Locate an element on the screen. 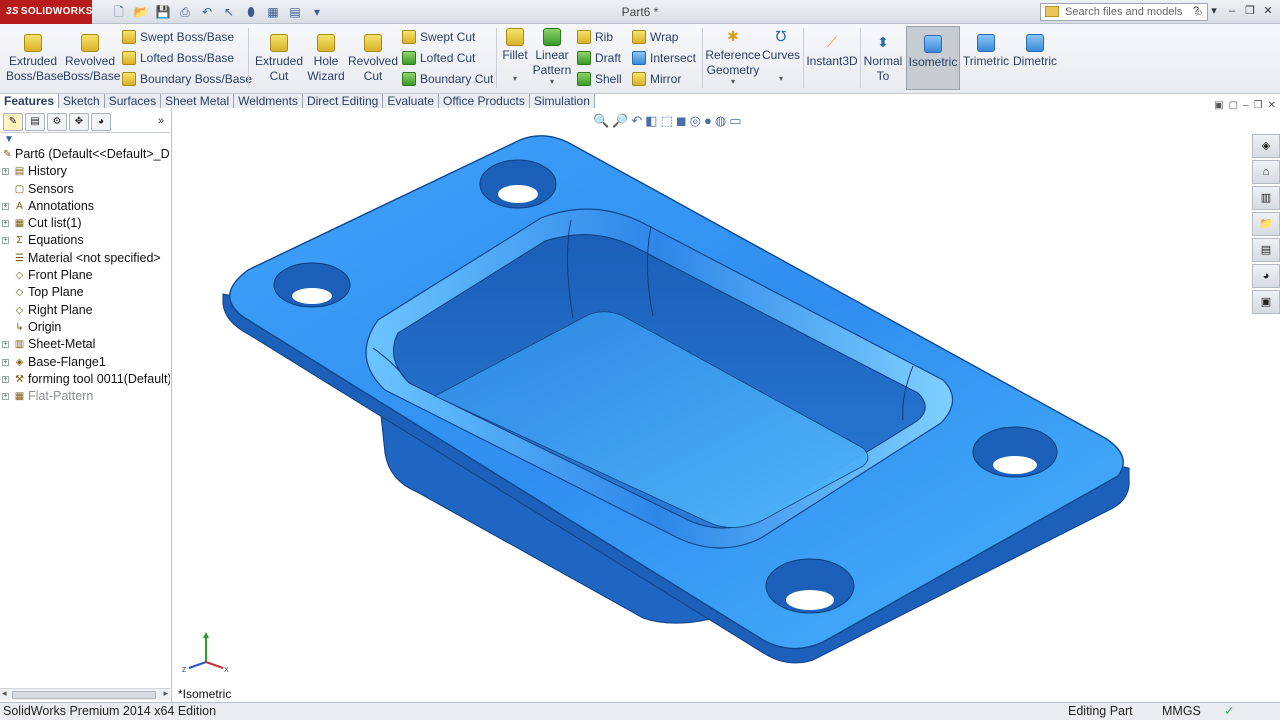 This screenshot has height=720, width=1280. options-icon: ▤ is located at coordinates (295, 12).